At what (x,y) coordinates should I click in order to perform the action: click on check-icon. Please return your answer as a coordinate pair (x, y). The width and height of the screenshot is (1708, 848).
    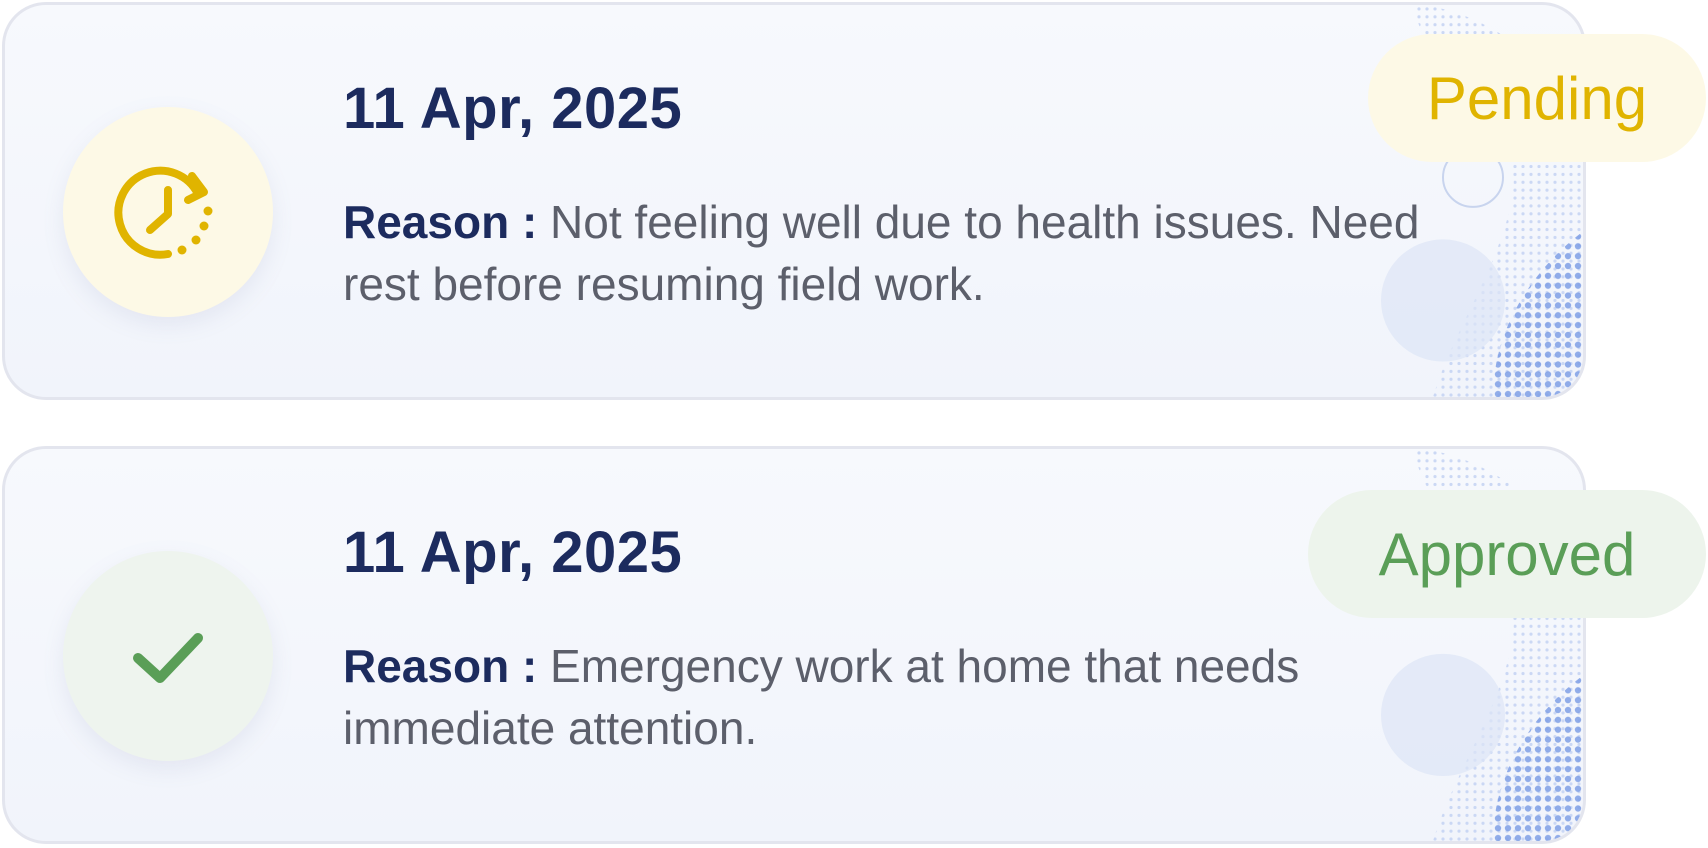
    Looking at the image, I should click on (168, 658).